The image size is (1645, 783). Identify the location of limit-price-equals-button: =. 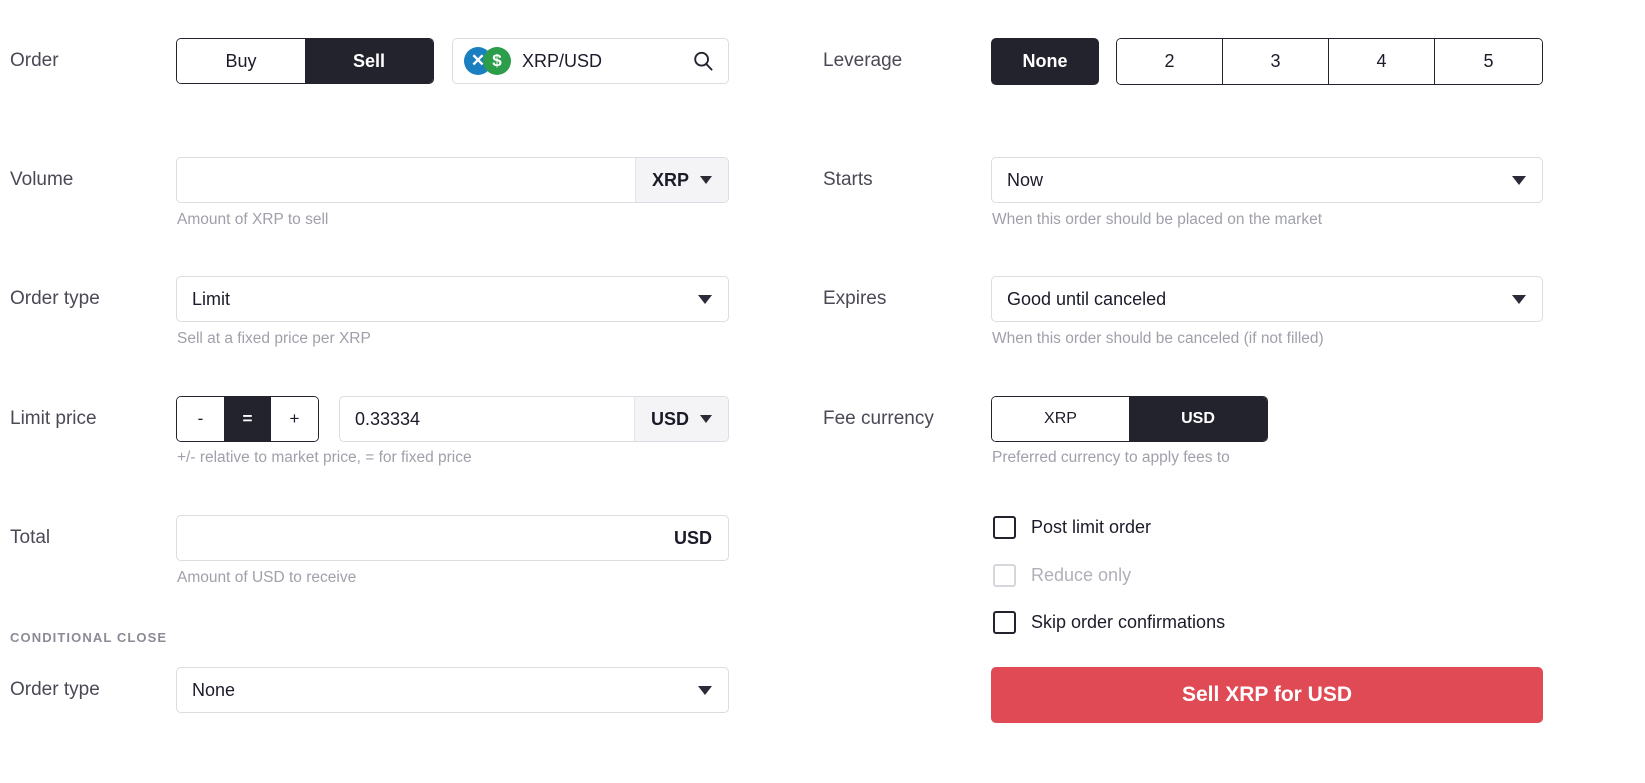
(247, 419).